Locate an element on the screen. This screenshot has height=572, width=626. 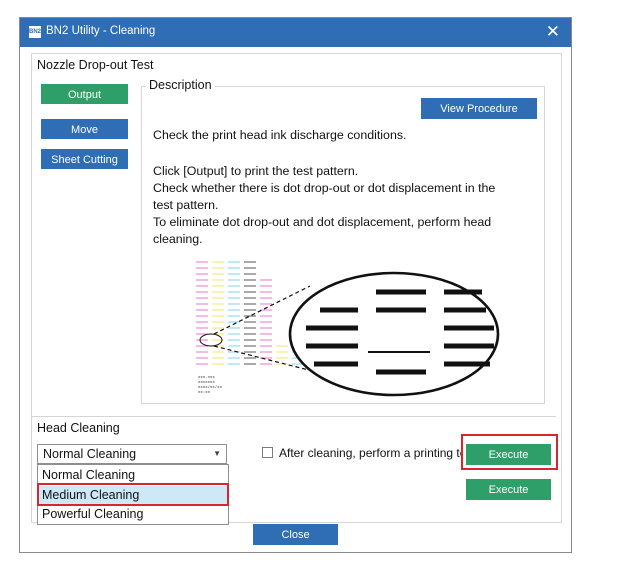
view-procedure-video-button: View Procedure Video is located at coordinates (479, 116).